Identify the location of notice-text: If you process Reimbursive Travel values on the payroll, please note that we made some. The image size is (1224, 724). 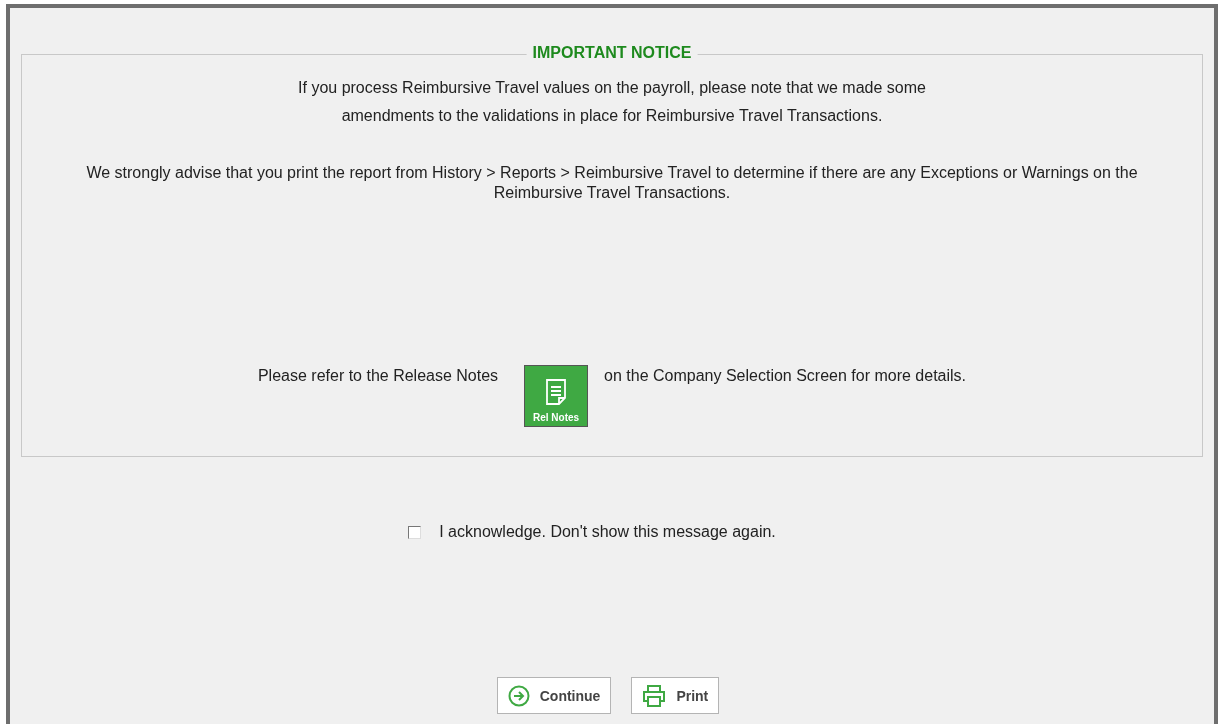
(612, 88).